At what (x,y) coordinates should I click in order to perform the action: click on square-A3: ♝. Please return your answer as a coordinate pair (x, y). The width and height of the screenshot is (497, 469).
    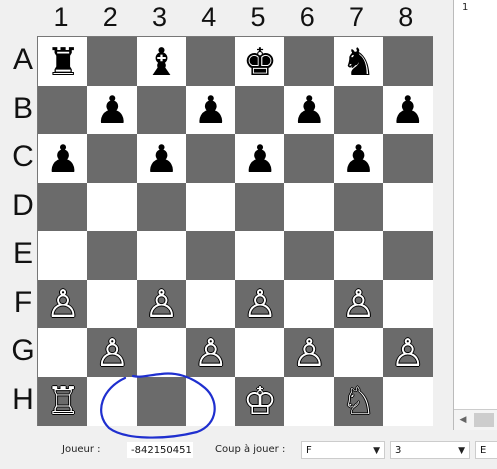
    Looking at the image, I should click on (161, 61).